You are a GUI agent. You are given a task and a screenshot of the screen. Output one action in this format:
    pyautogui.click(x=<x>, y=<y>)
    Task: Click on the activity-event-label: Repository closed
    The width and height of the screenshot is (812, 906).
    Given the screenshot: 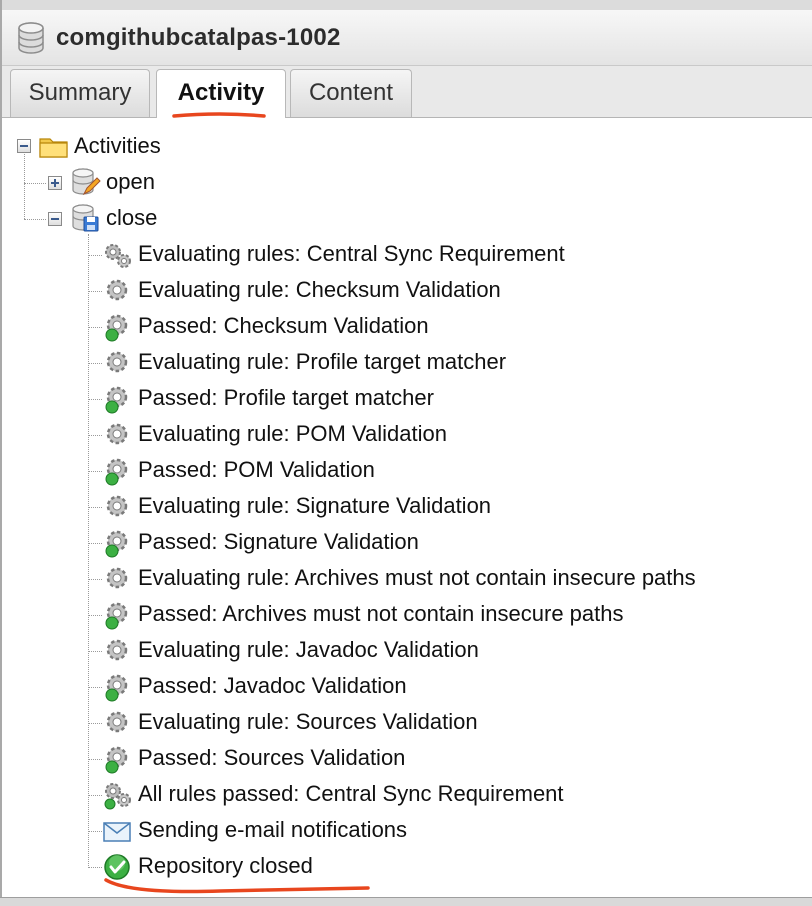 What is the action you would take?
    pyautogui.click(x=225, y=866)
    